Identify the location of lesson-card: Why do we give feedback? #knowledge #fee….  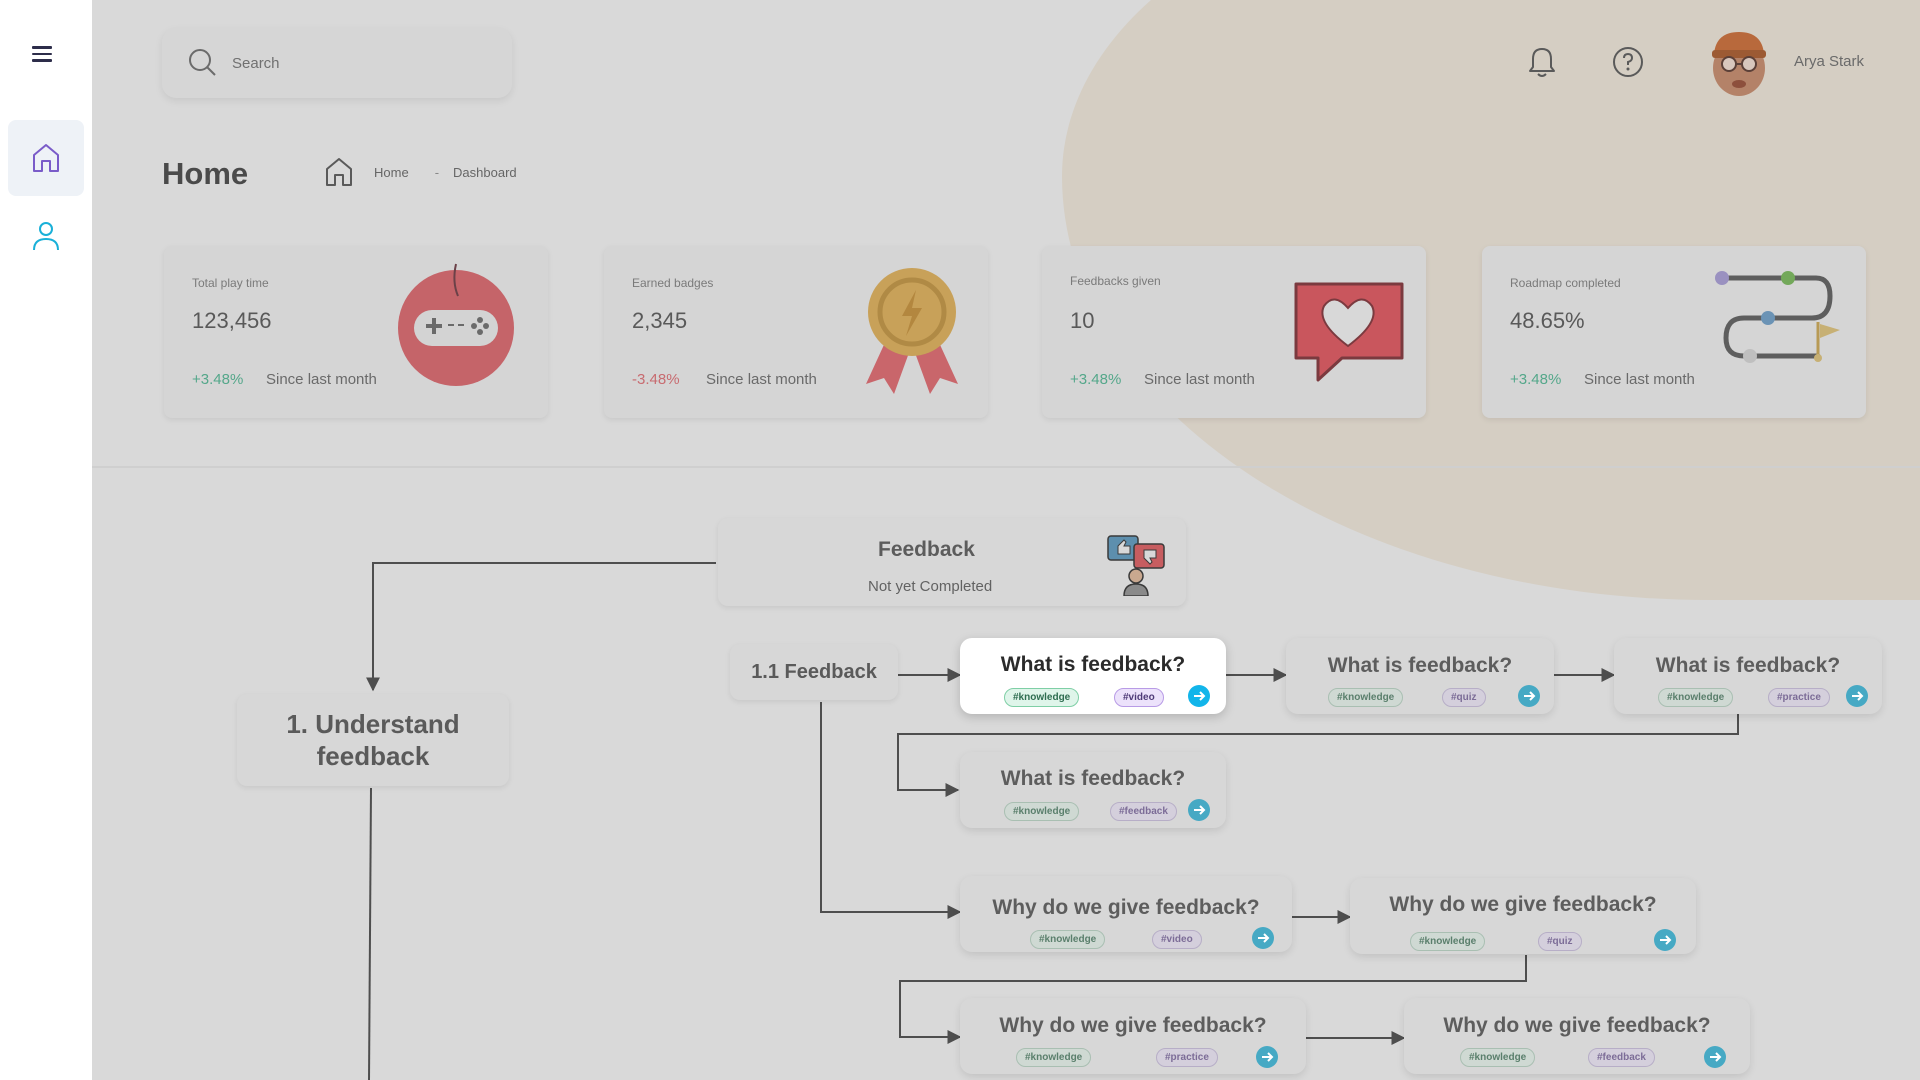
(1577, 1036).